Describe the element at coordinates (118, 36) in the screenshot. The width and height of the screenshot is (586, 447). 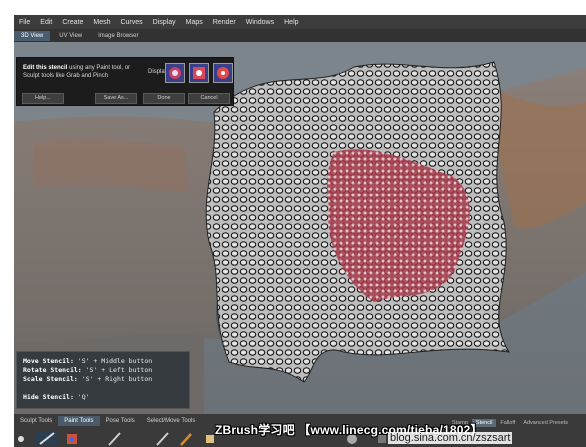
I see `tab-image-browser: Image Browser` at that location.